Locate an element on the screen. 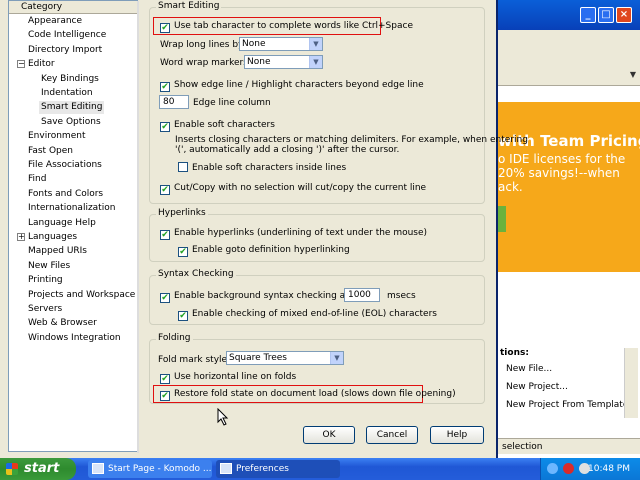 This screenshot has height=480, width=640. category-item: Code Intelligence is located at coordinates (67, 35).